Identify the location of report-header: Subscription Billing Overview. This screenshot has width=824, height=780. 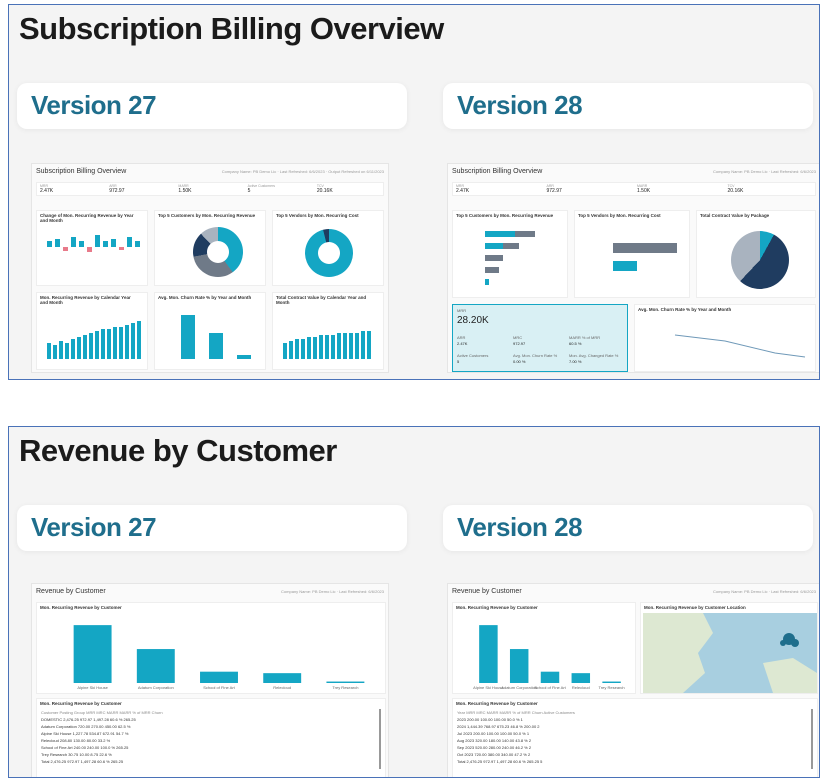
(81, 171).